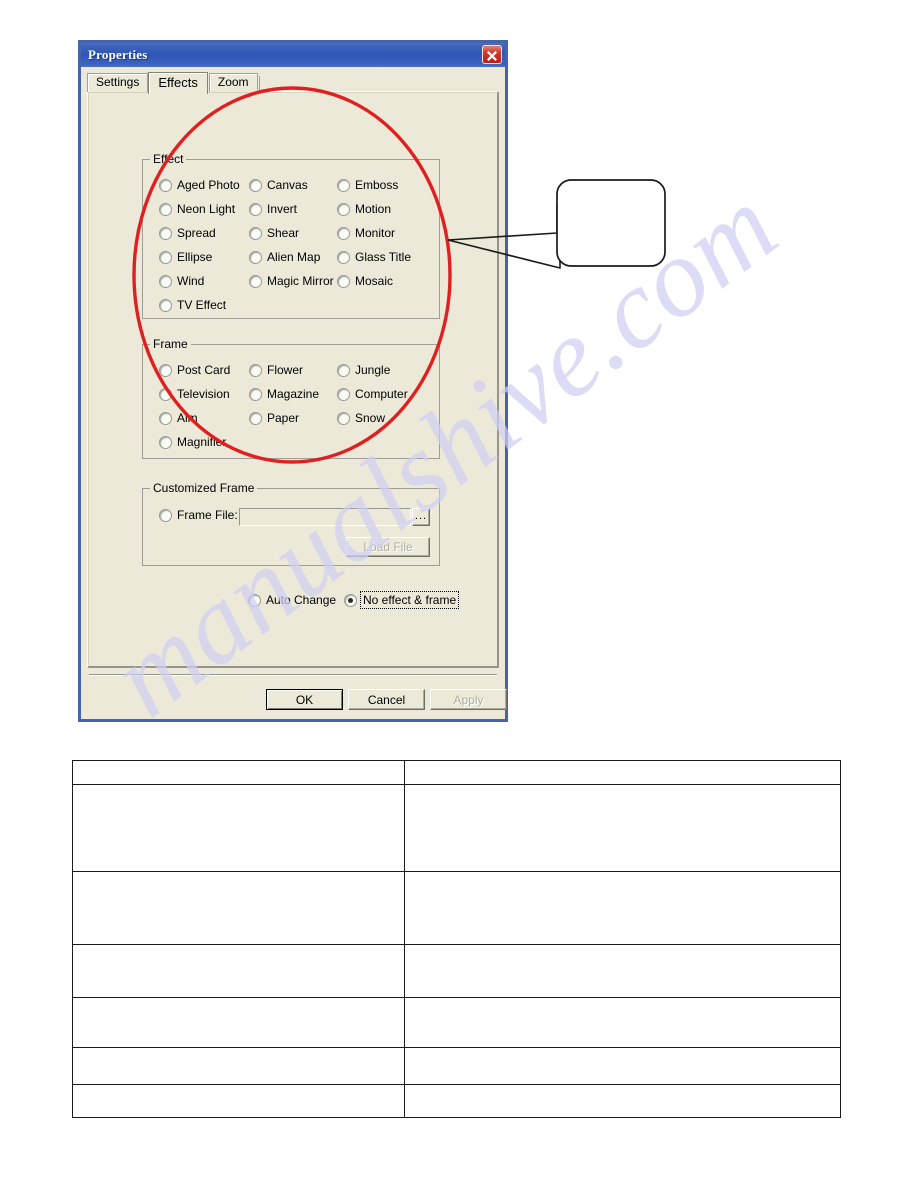 Image resolution: width=918 pixels, height=1188 pixels. I want to click on tab-strip: Settings Effects Zoom, so click(173, 83).